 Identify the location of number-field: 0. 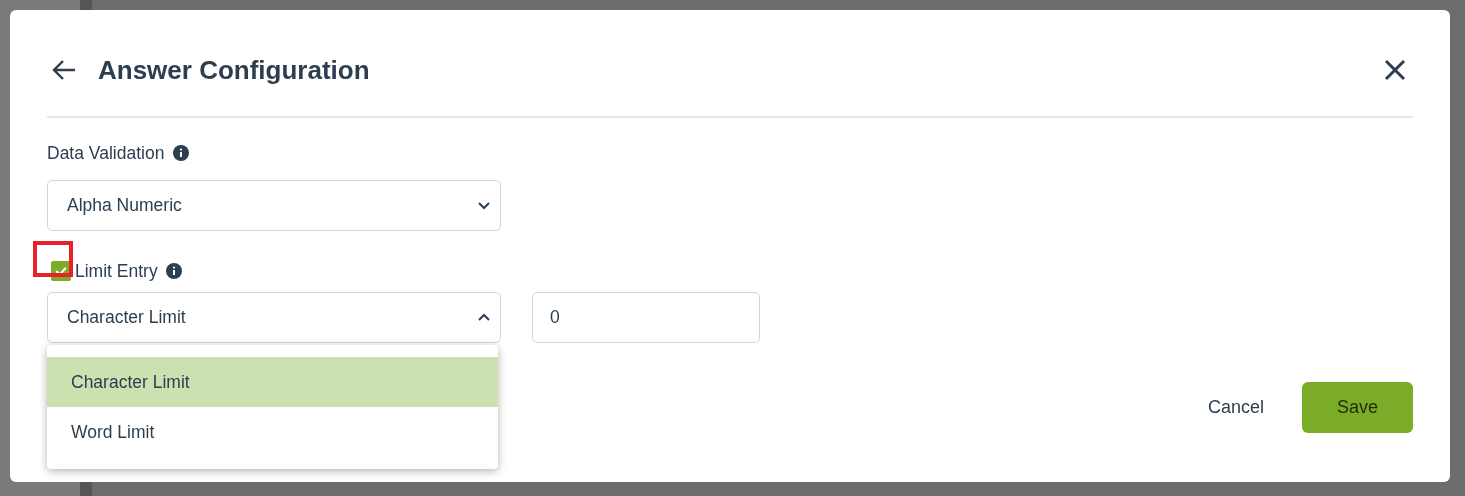
(646, 317).